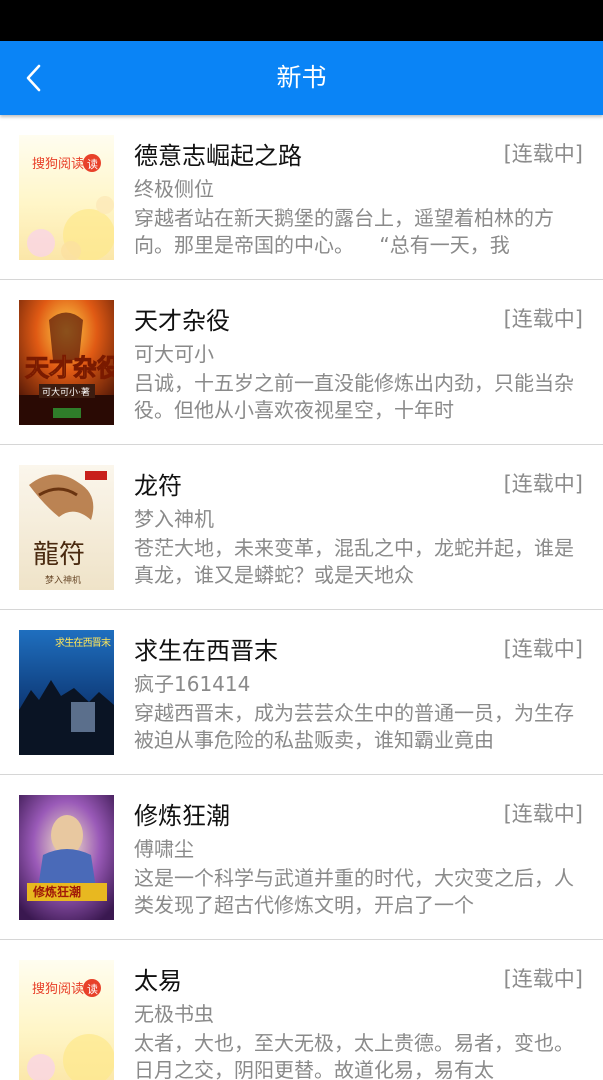  I want to click on book-author: 梦入神机, so click(174, 519).